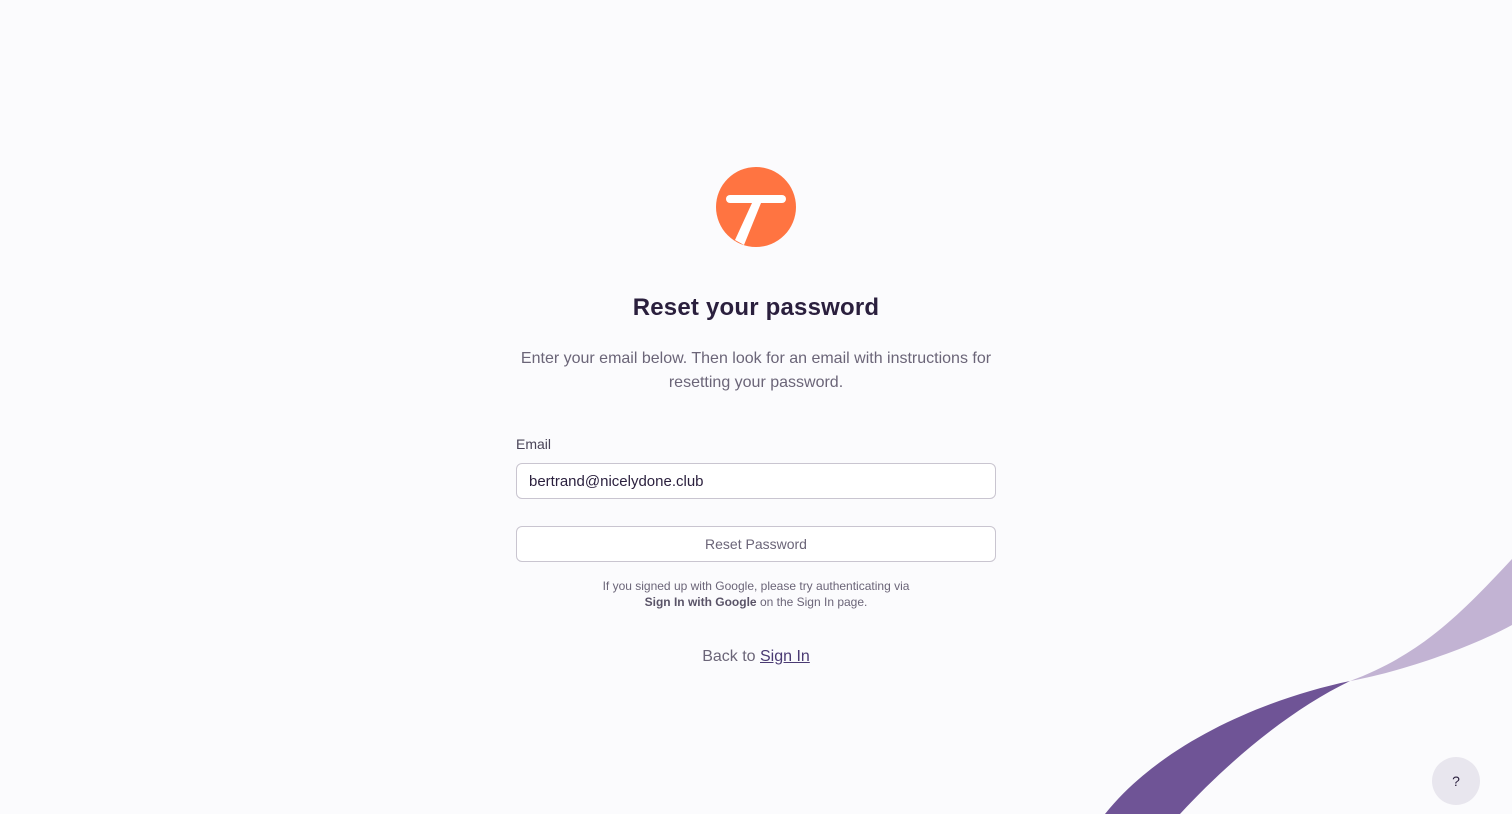 This screenshot has width=1512, height=814. I want to click on sign-in-link: Sign In, so click(785, 656).